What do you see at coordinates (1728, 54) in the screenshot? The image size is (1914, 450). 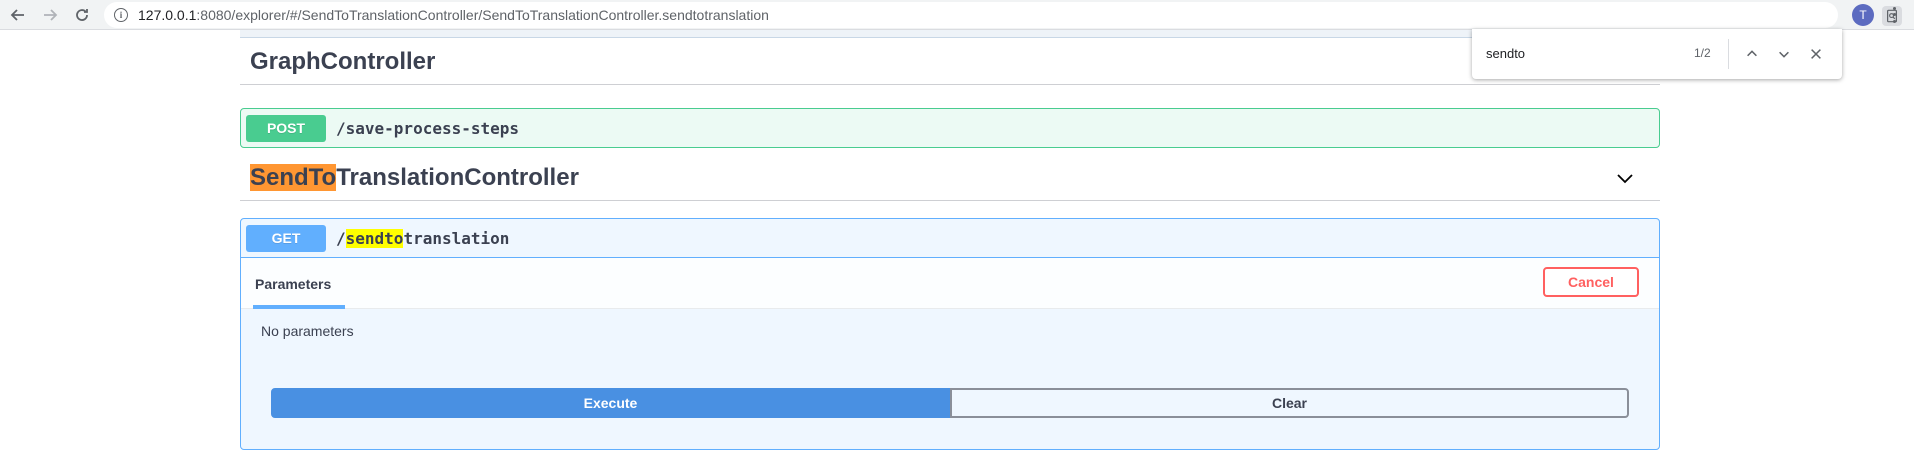 I see `find-divider` at bounding box center [1728, 54].